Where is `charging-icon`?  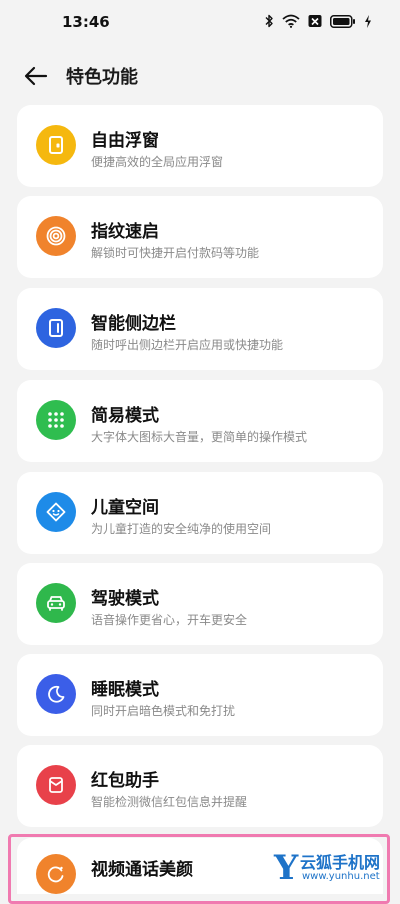
charging-icon is located at coordinates (368, 21).